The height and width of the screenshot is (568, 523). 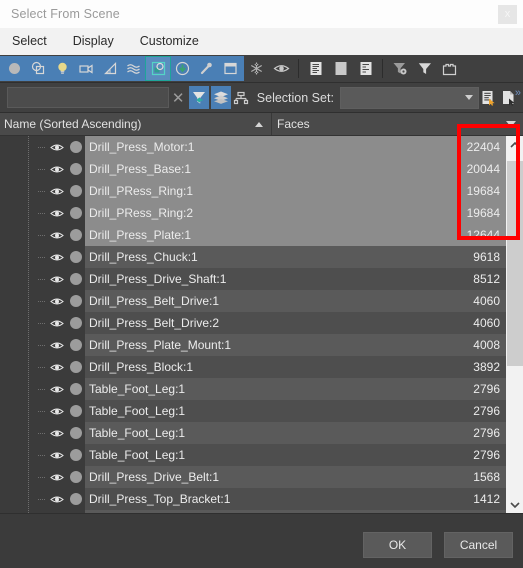 I want to click on table-row: Drill_Press_Plate:1 12644, so click(x=253, y=235).